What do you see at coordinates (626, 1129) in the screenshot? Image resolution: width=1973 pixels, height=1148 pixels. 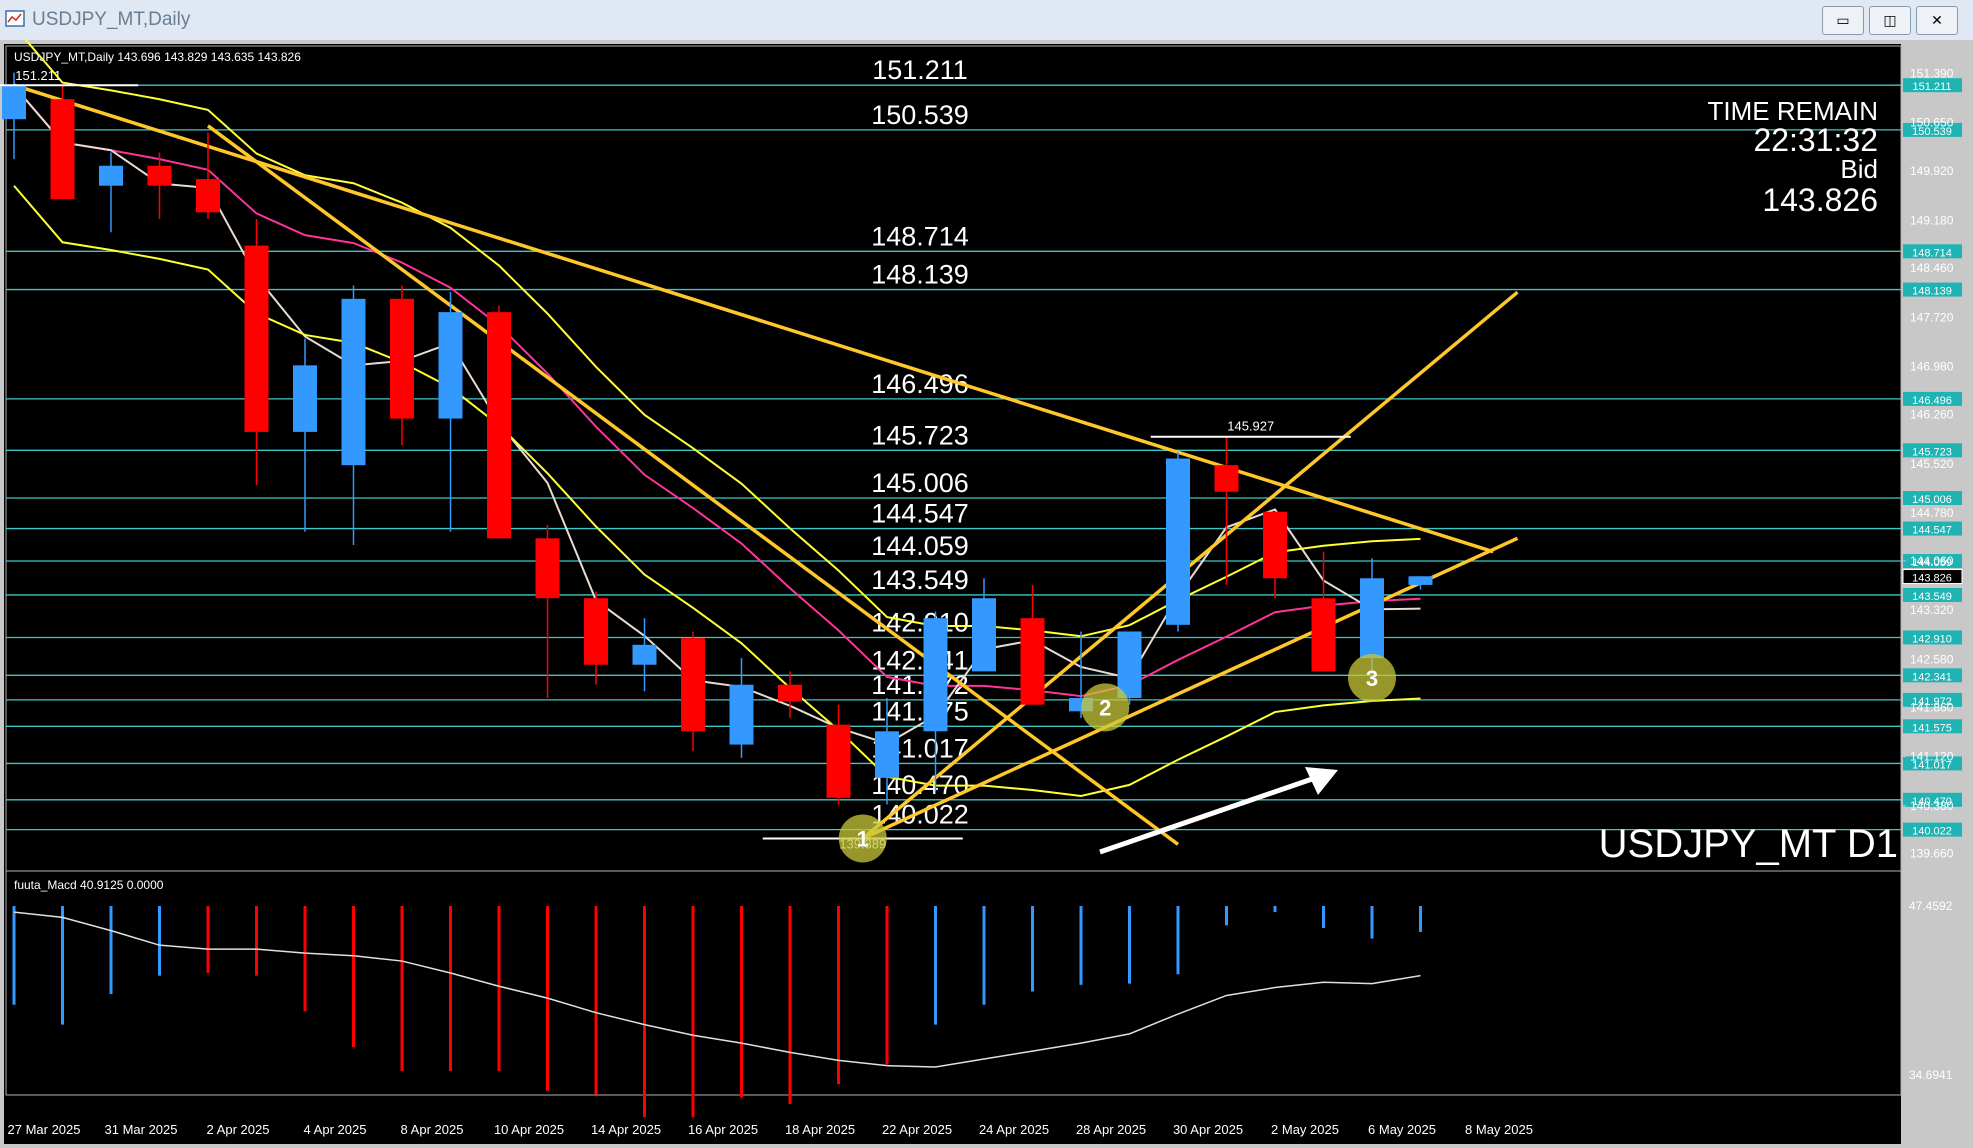 I see `x-tick-label: 14 Apr 2025` at bounding box center [626, 1129].